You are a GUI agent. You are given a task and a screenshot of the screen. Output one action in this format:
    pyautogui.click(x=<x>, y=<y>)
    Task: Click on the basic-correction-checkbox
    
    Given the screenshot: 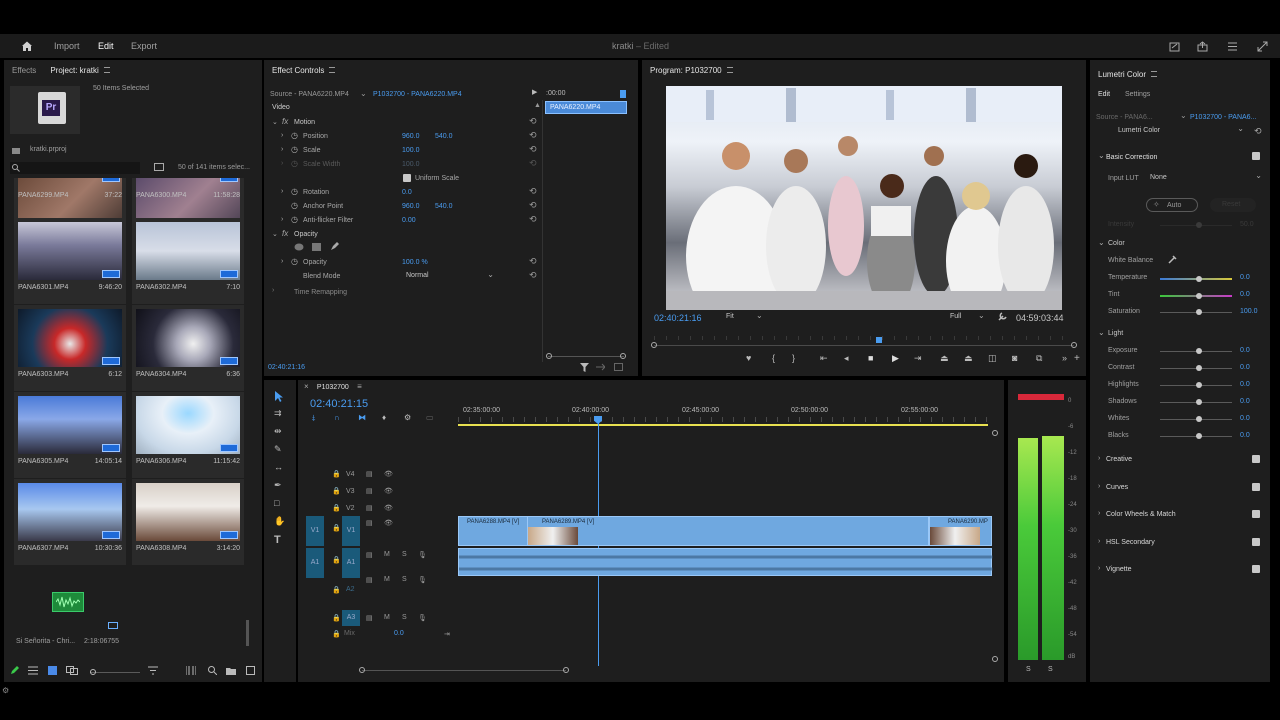 What is the action you would take?
    pyautogui.click(x=1256, y=156)
    